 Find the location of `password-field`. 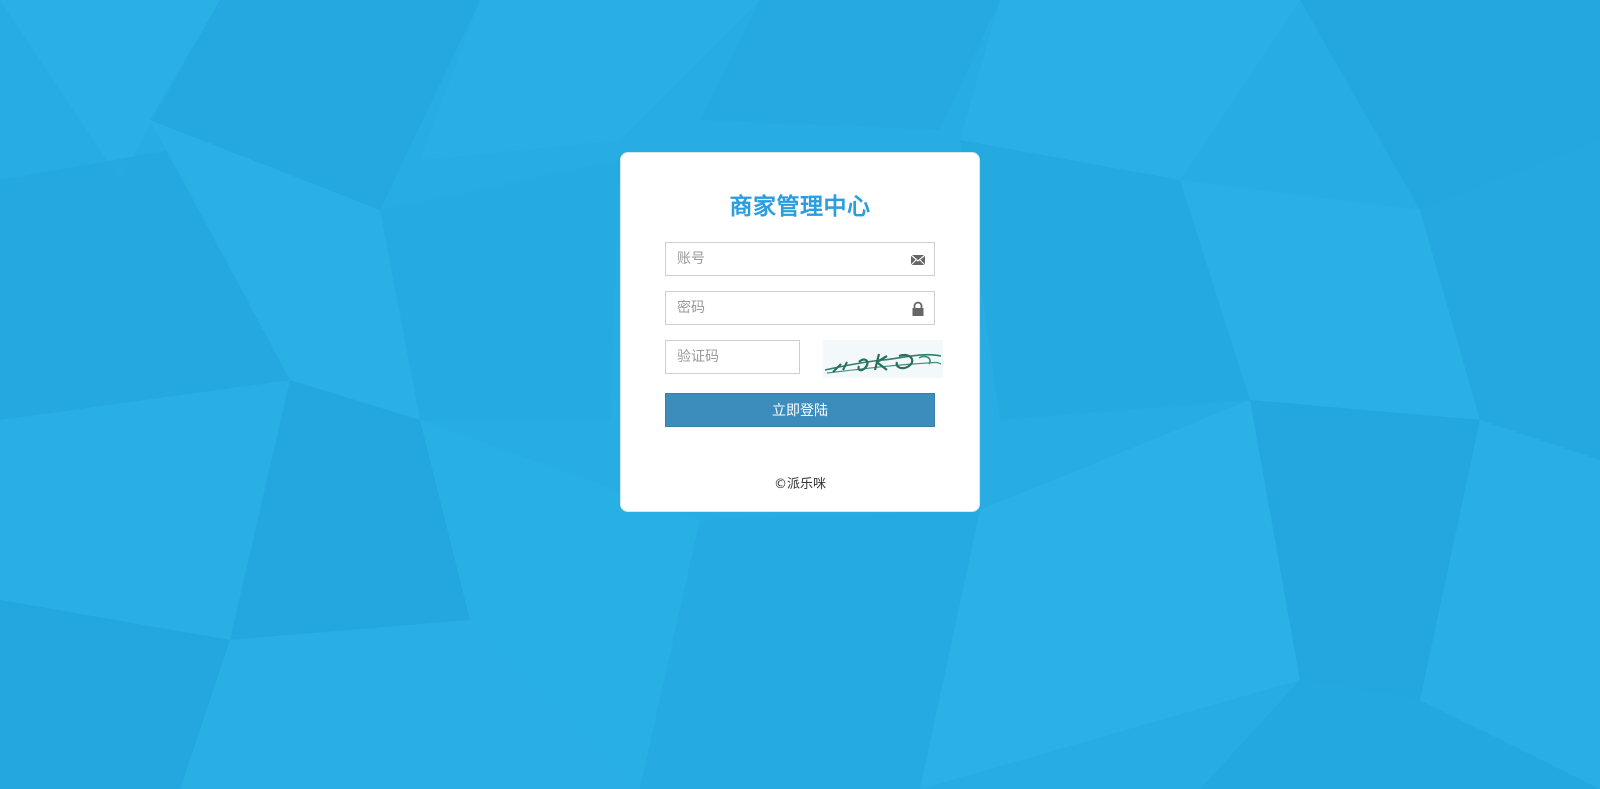

password-field is located at coordinates (800, 308).